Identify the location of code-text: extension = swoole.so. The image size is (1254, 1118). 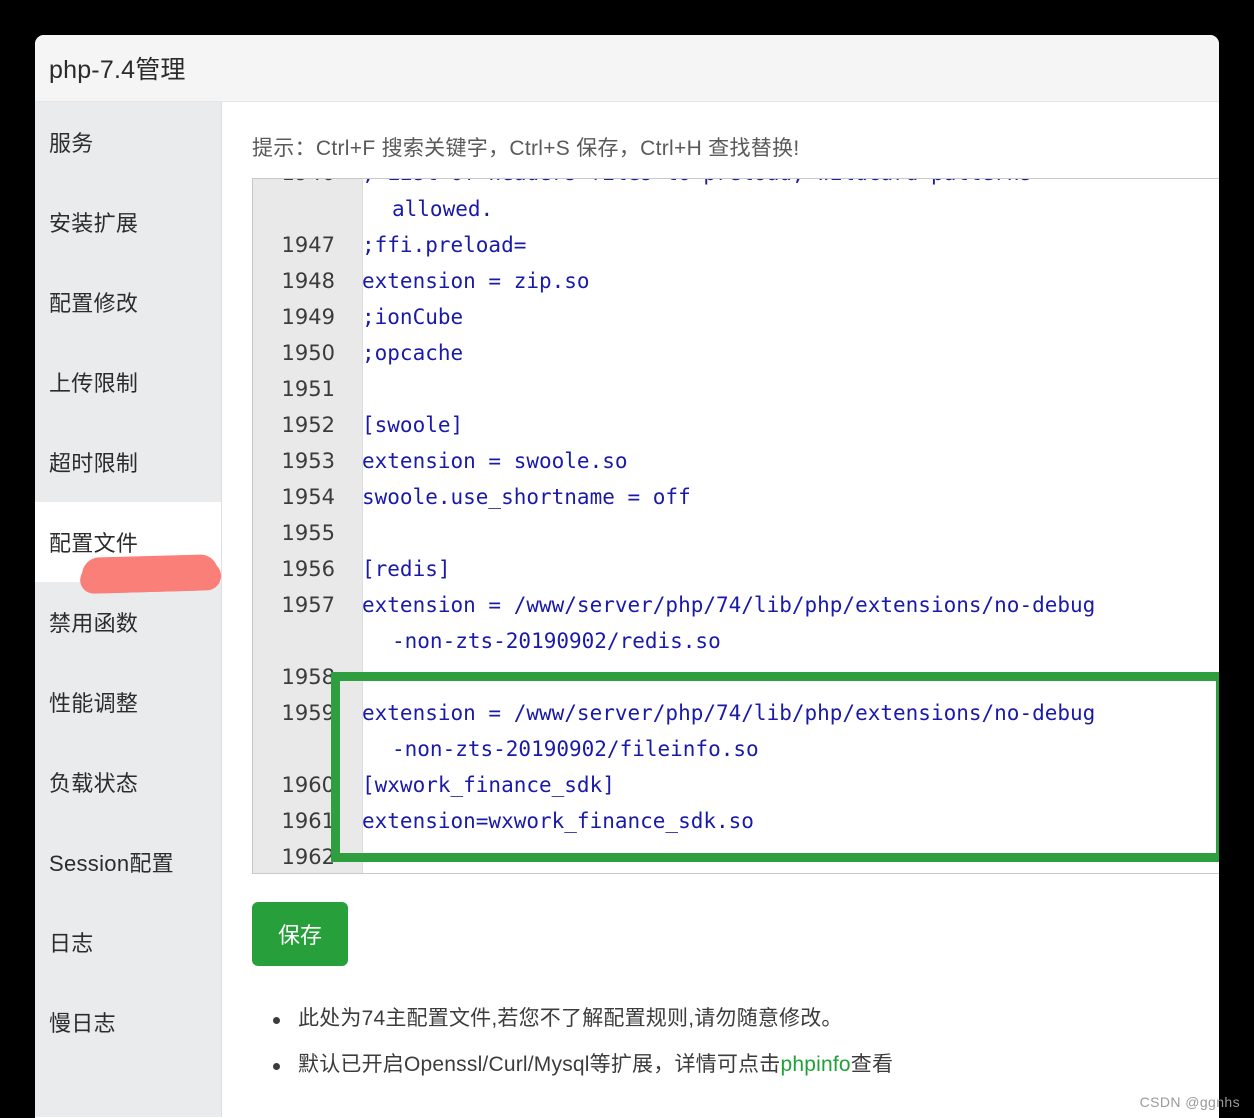
(488, 461).